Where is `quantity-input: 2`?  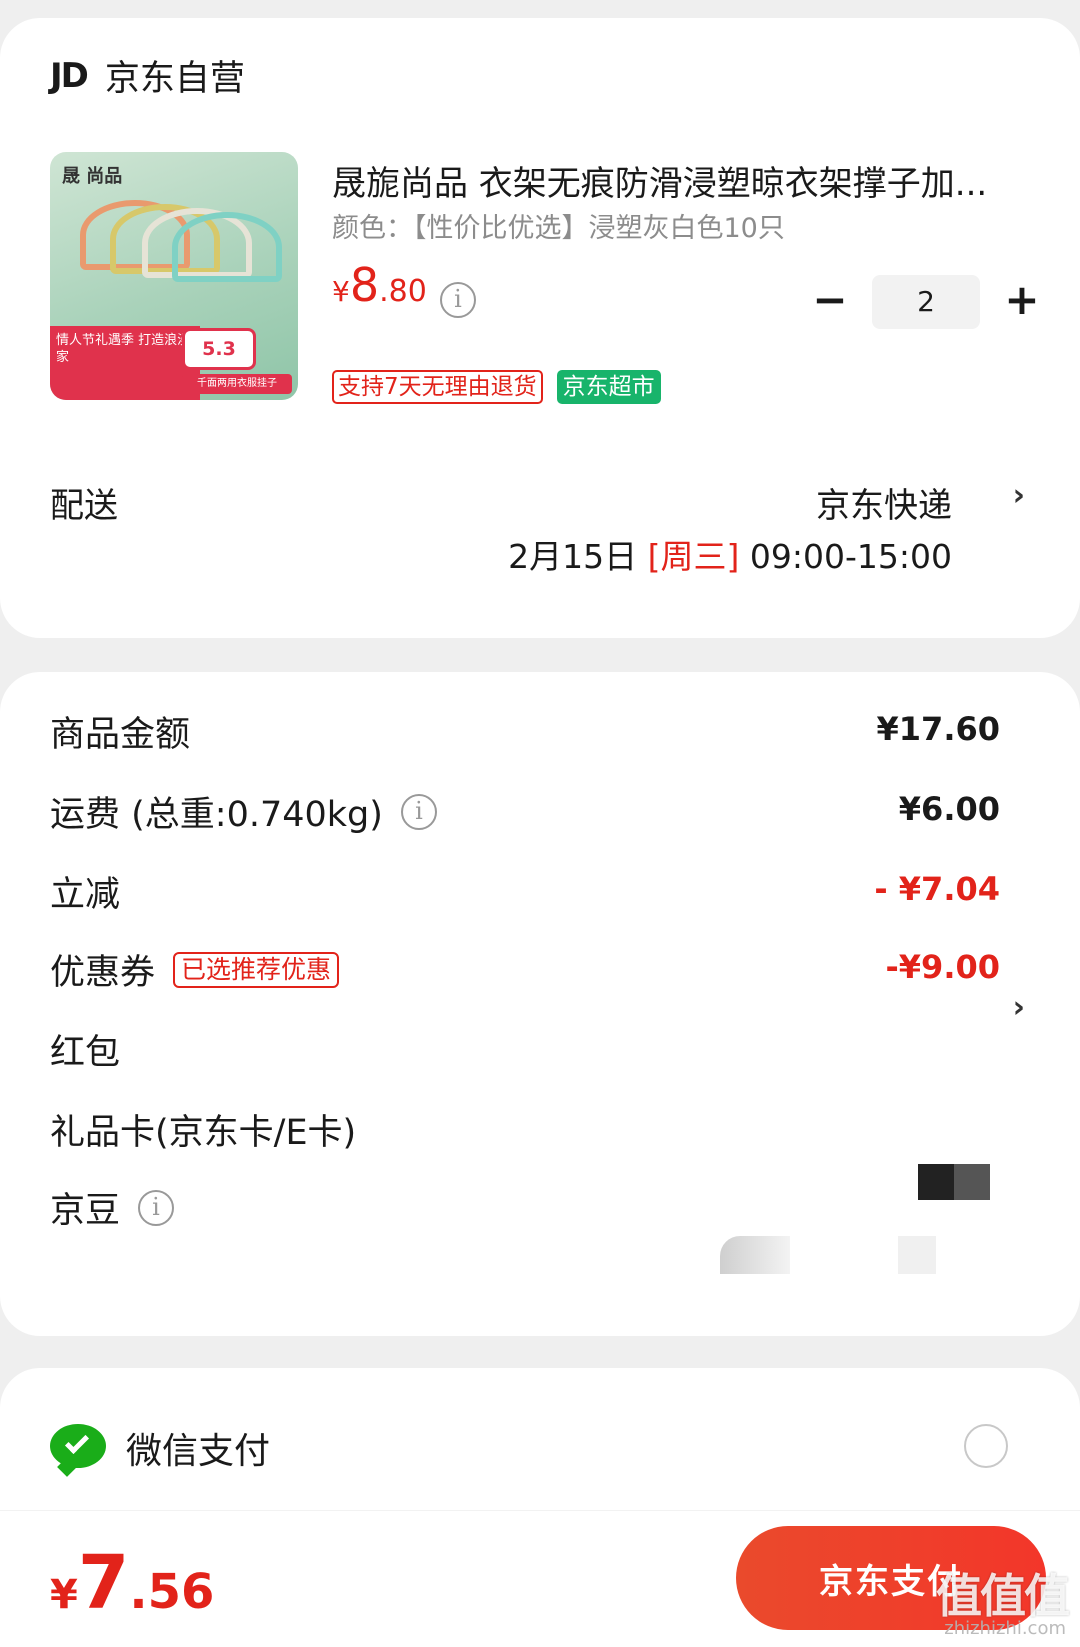
quantity-input: 2 is located at coordinates (926, 302).